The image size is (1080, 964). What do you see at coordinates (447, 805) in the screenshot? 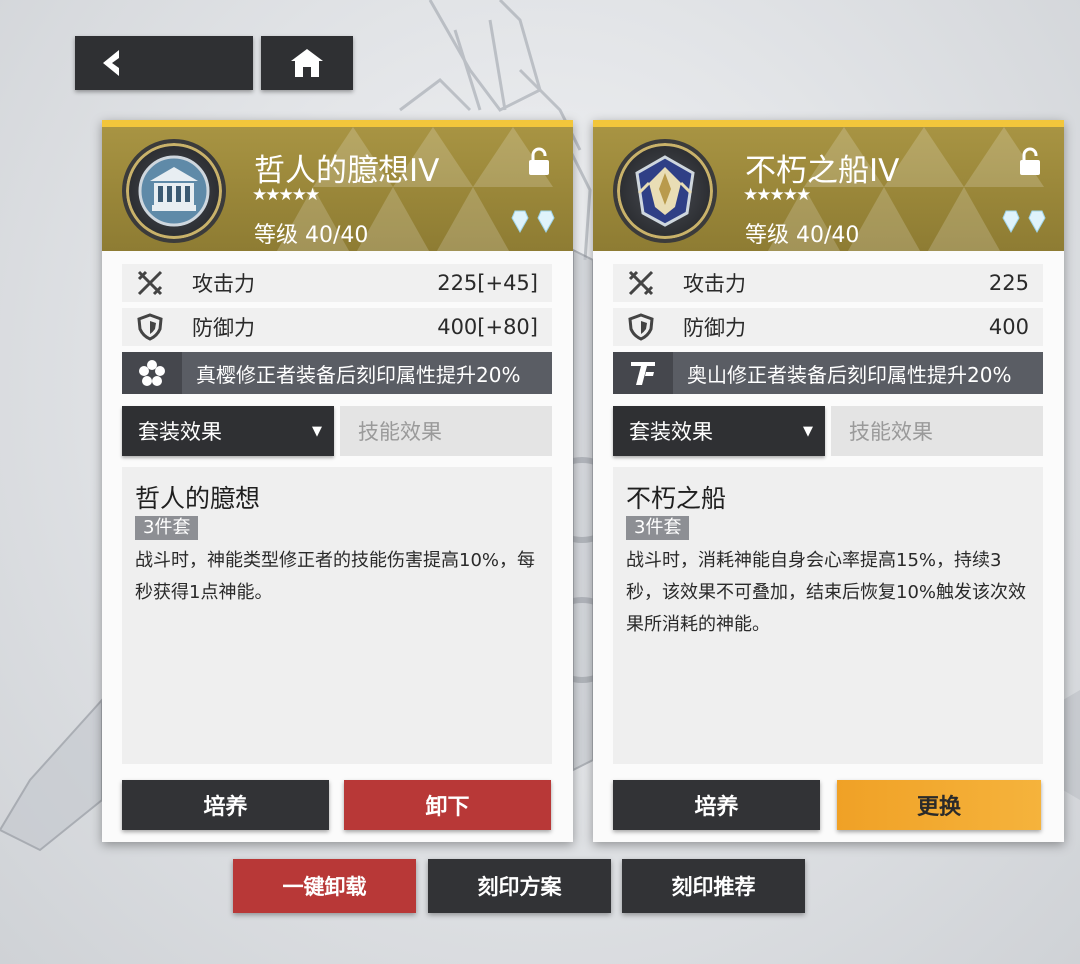
I see `unequip-button: 卸下` at bounding box center [447, 805].